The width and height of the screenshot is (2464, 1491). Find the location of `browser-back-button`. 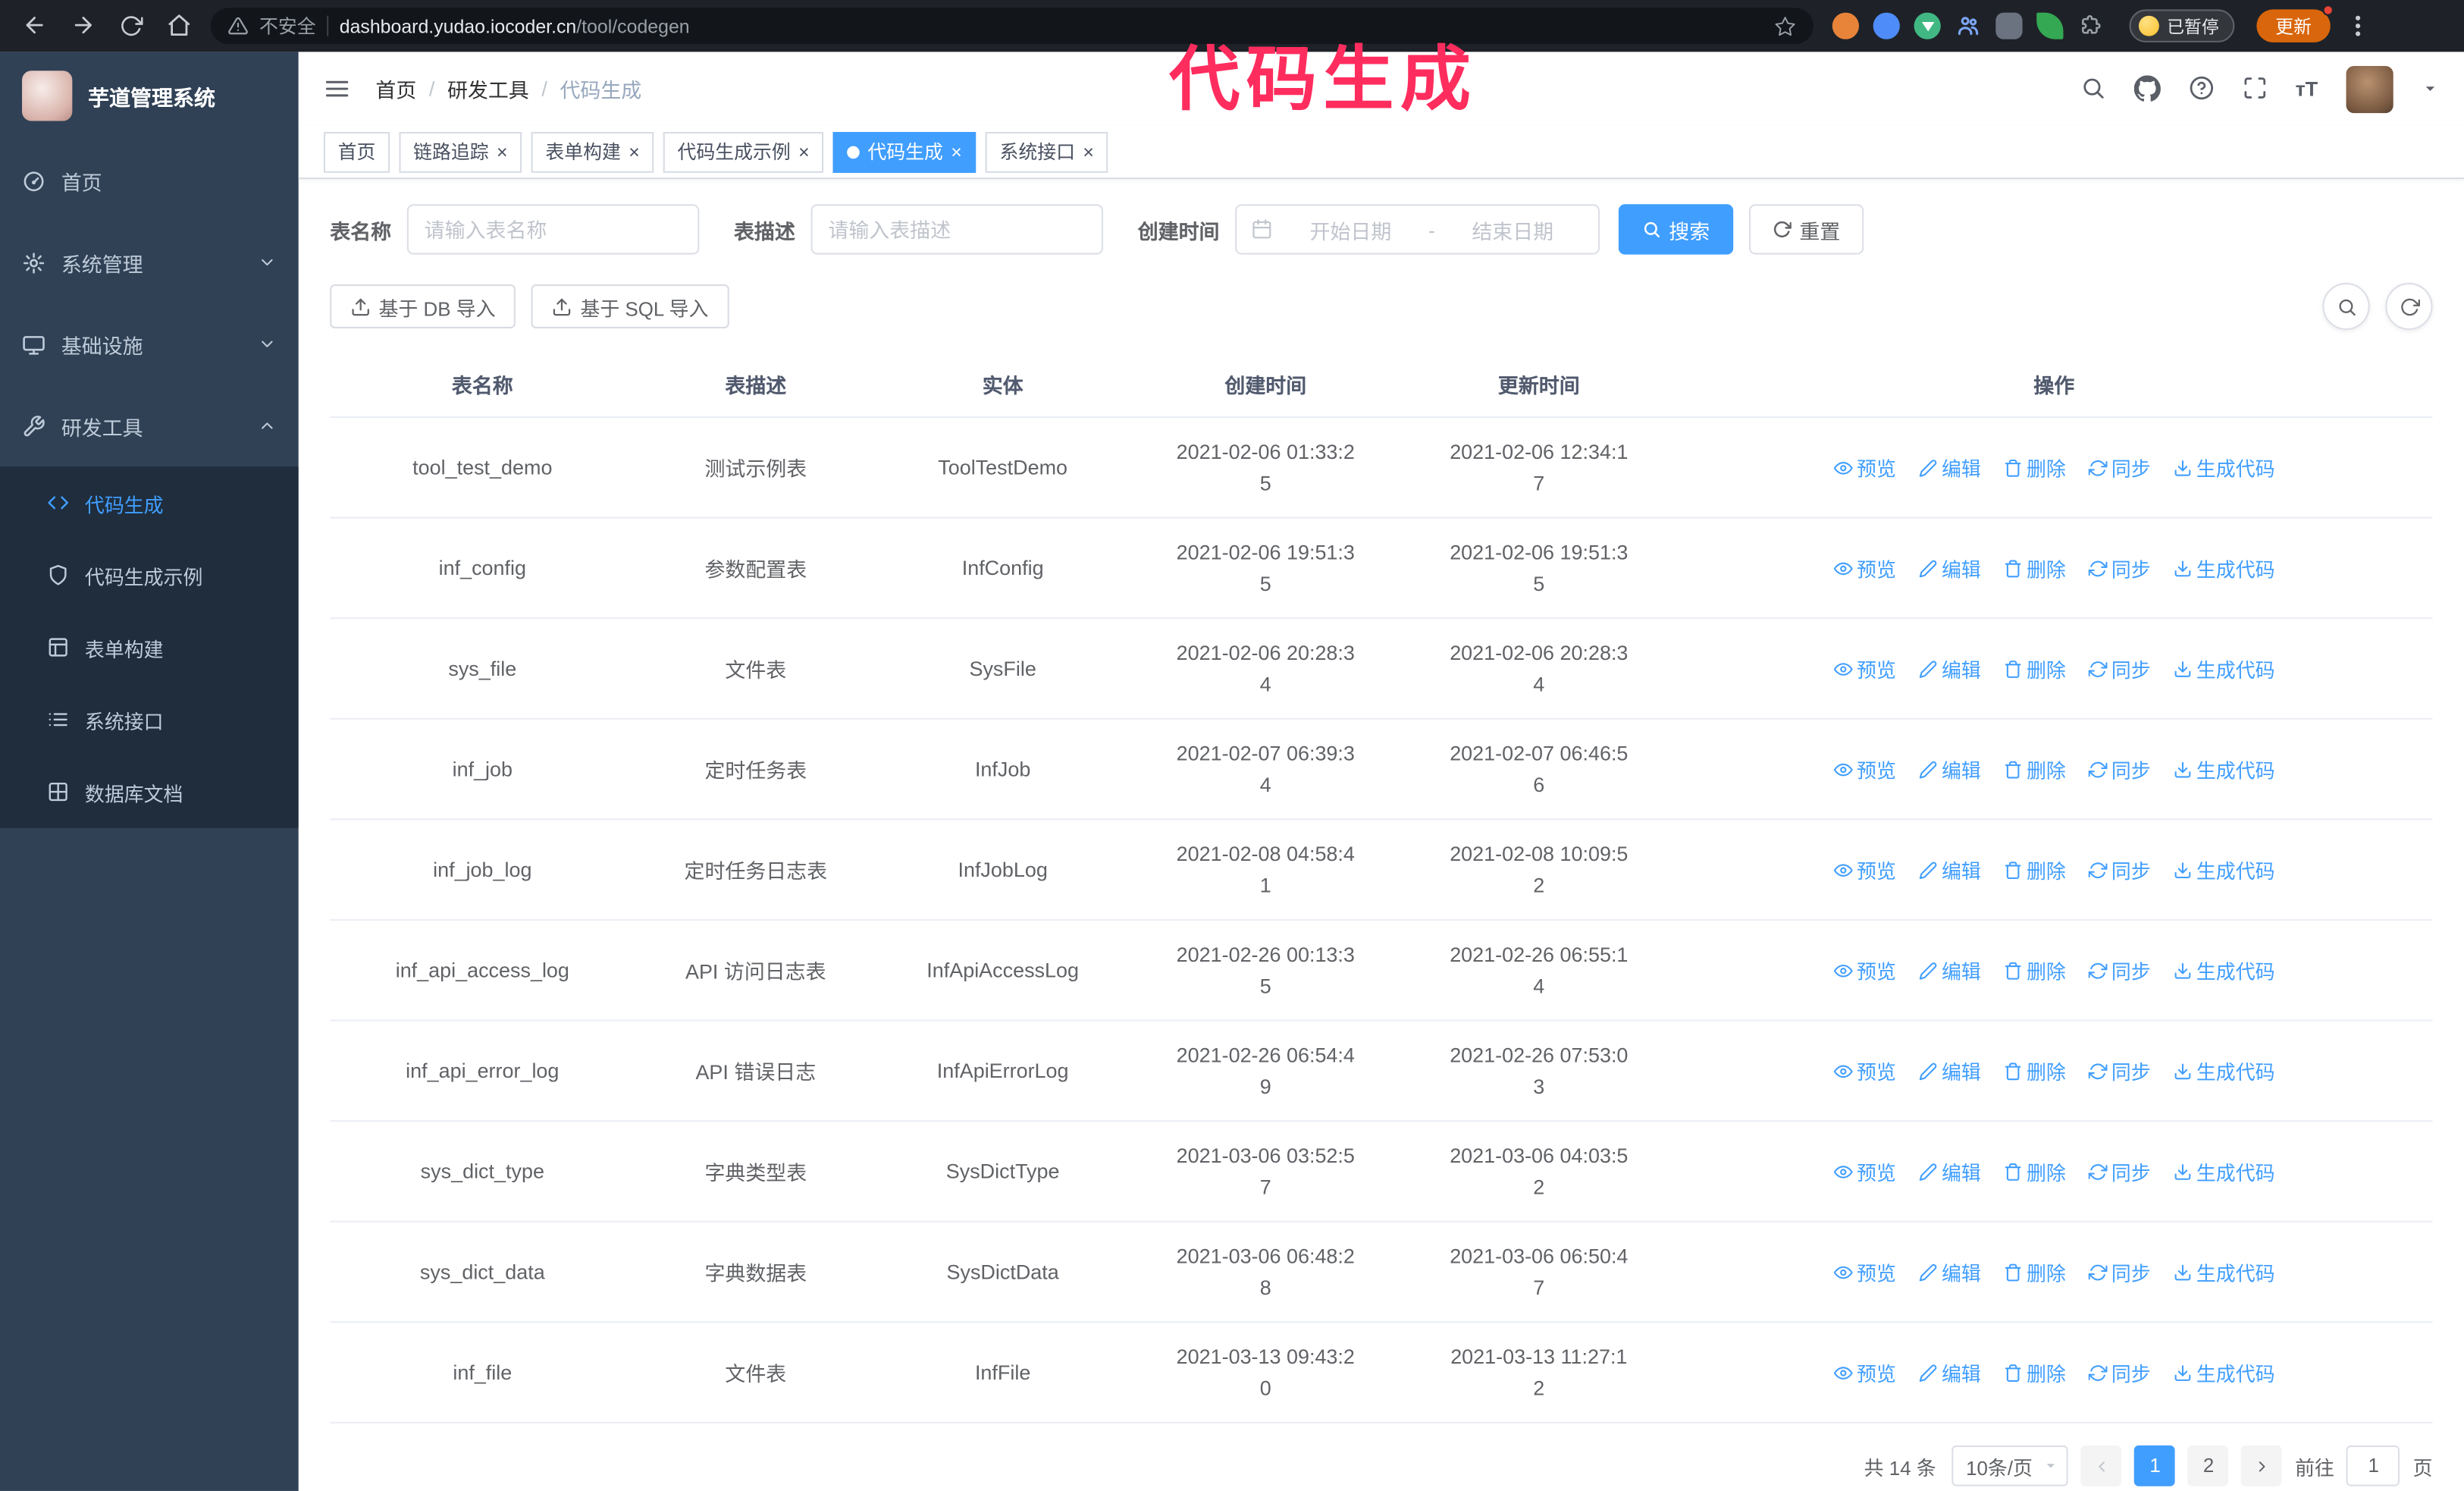

browser-back-button is located at coordinates (35, 26).